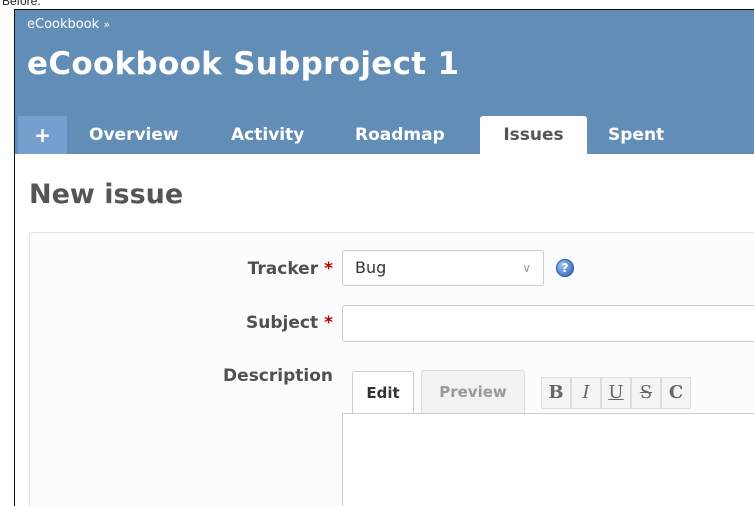  I want to click on tracker-select: Bug ∨, so click(443, 268).